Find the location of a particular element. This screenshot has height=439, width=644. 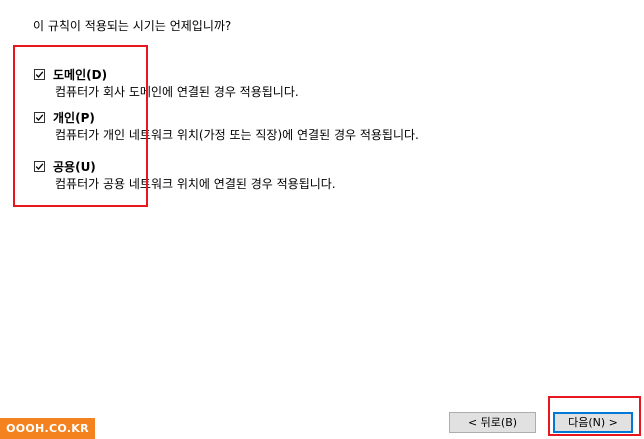

next-highlight-box is located at coordinates (594, 416).